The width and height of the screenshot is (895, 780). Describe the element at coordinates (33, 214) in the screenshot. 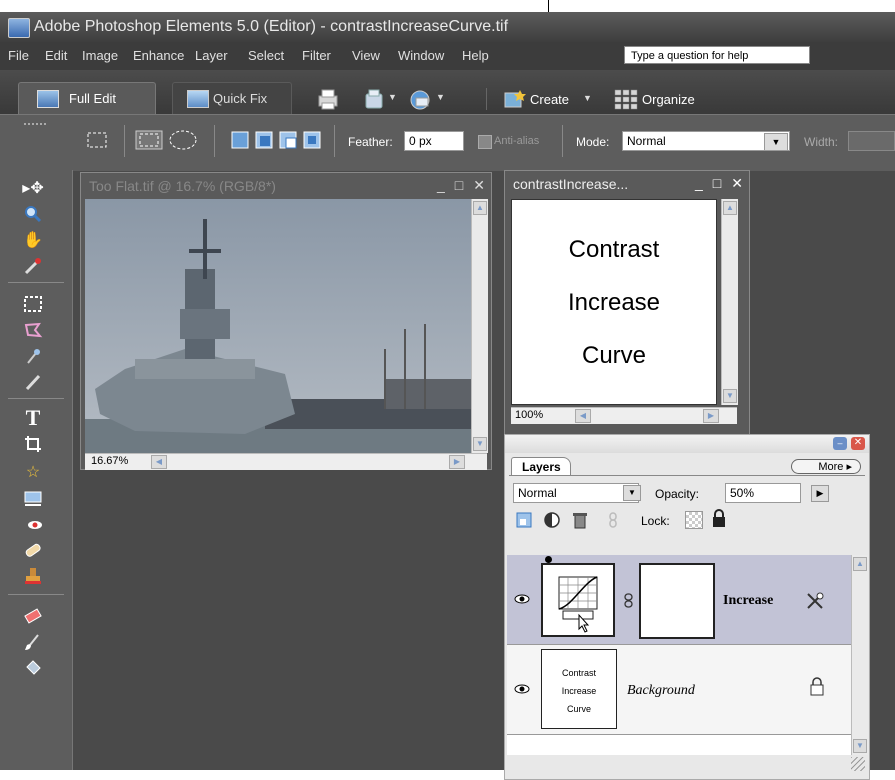

I see `zoom-tool-icon` at that location.